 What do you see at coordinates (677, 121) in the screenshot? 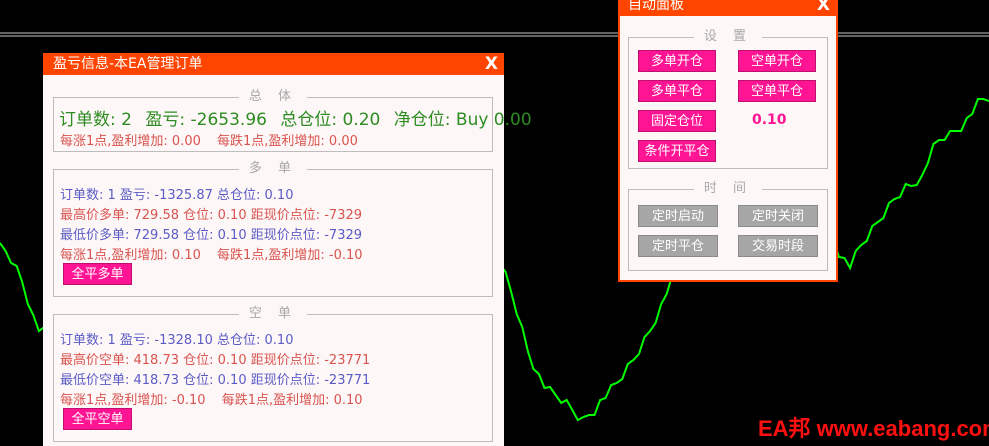
I see `fixed-lot-button: 固定仓位` at bounding box center [677, 121].